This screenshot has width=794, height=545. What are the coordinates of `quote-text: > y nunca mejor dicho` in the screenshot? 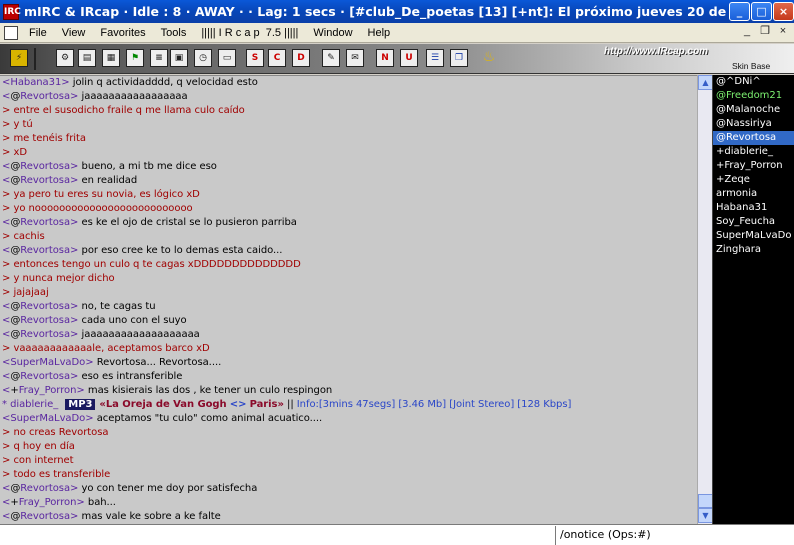 It's located at (58, 278).